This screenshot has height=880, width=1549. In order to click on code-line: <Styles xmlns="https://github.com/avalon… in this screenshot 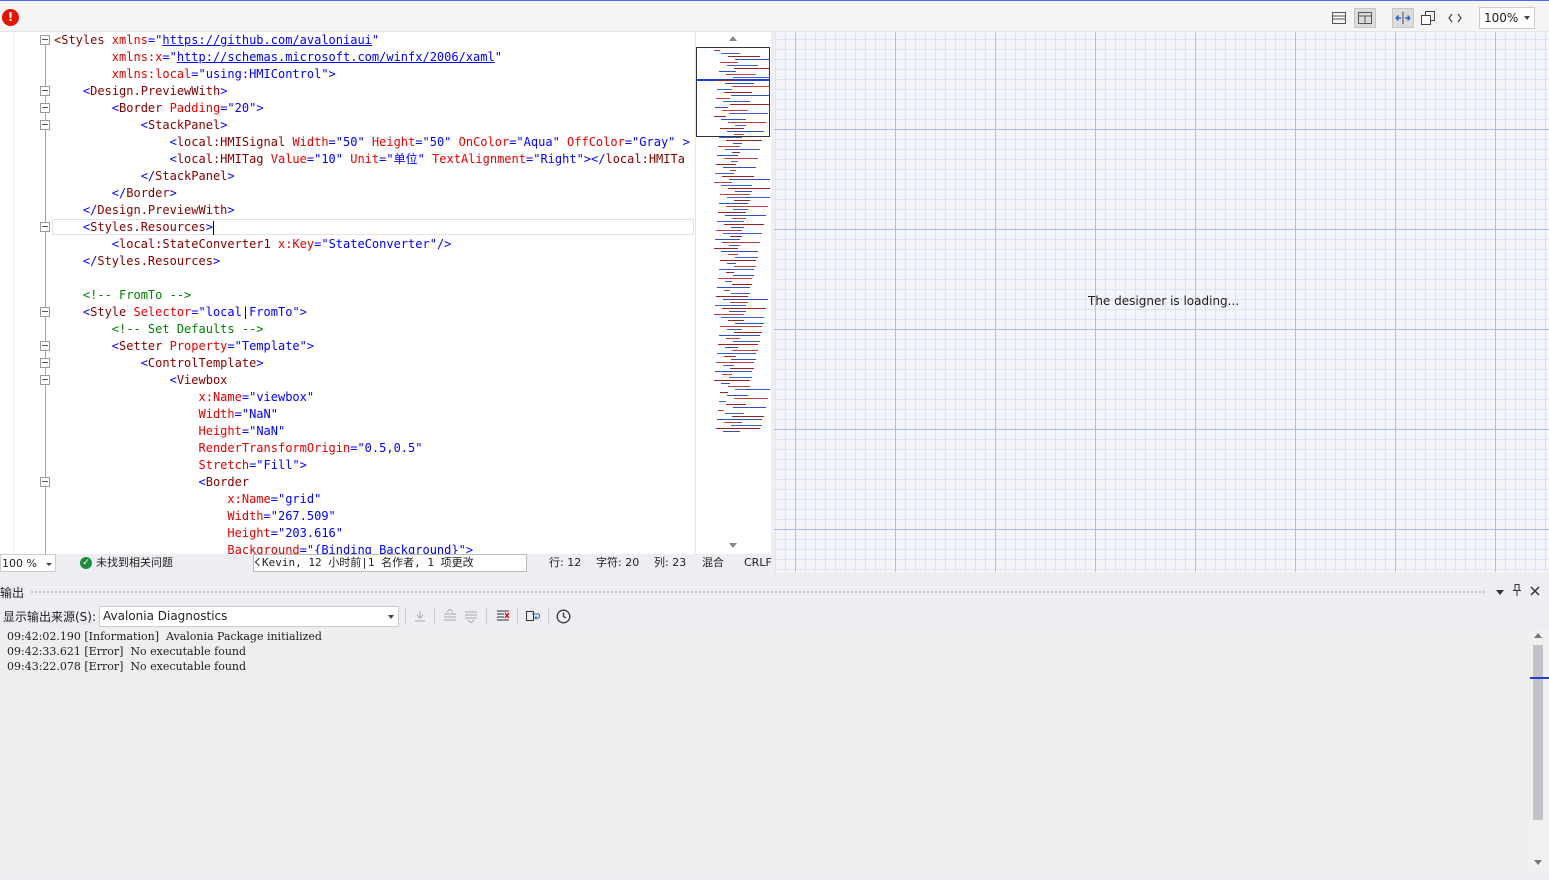, I will do `click(216, 40)`.